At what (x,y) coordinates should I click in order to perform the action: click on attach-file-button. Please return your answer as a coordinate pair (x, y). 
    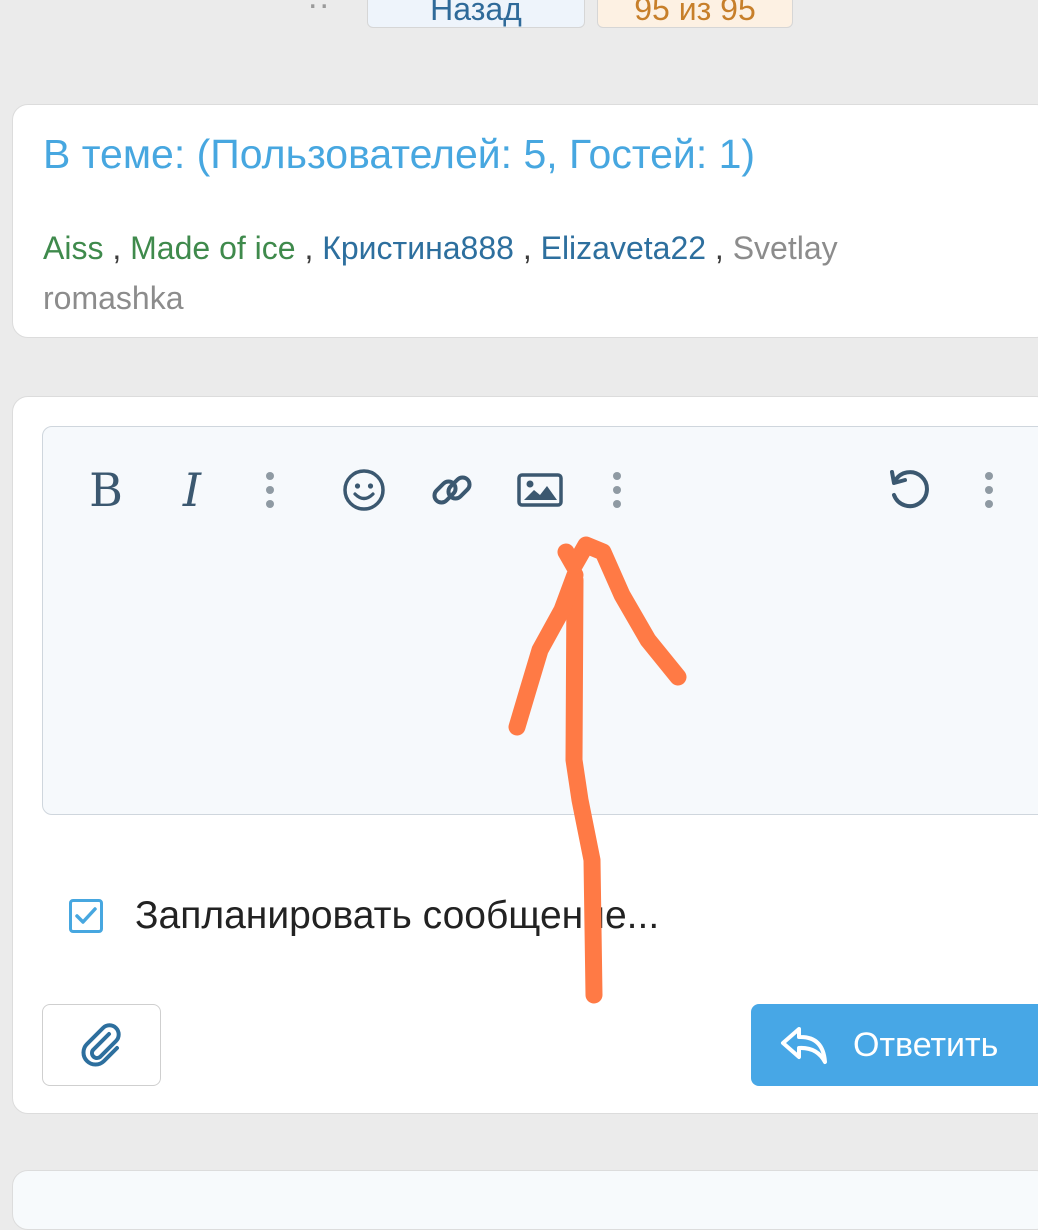
    Looking at the image, I should click on (101, 1045).